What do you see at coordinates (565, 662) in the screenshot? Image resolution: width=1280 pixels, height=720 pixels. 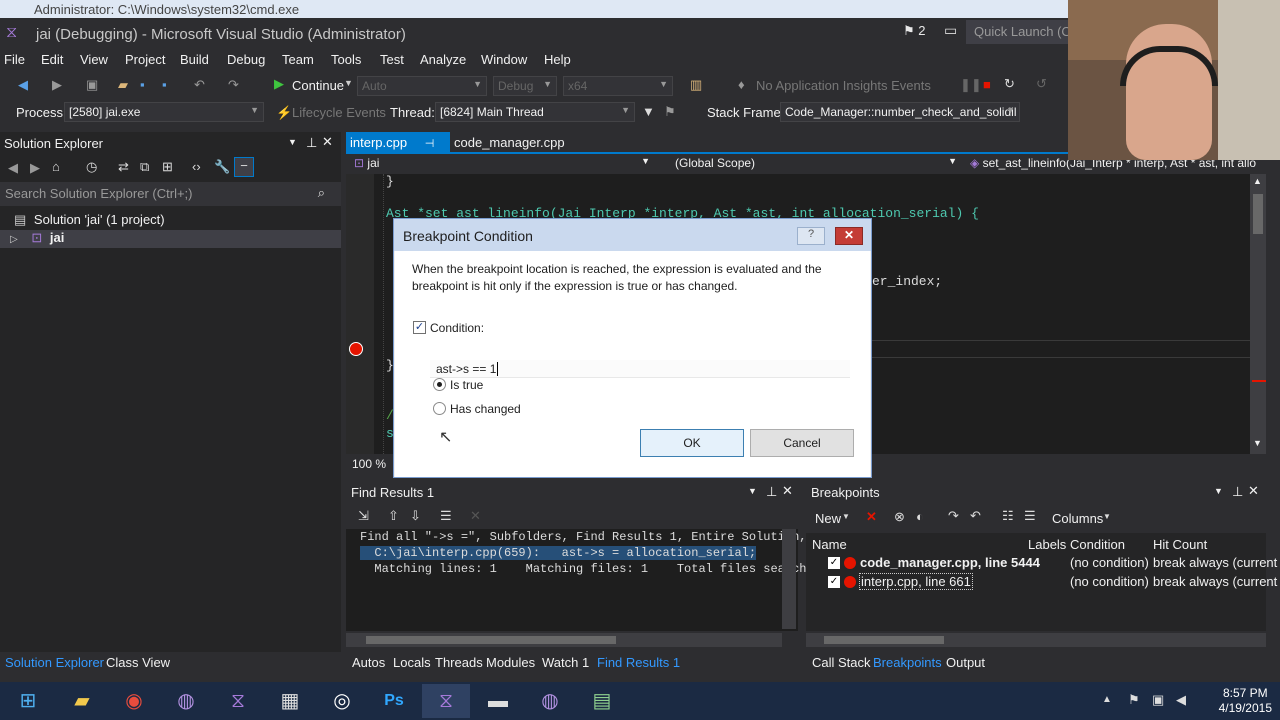 I see `tab-watch-1: Watch 1` at bounding box center [565, 662].